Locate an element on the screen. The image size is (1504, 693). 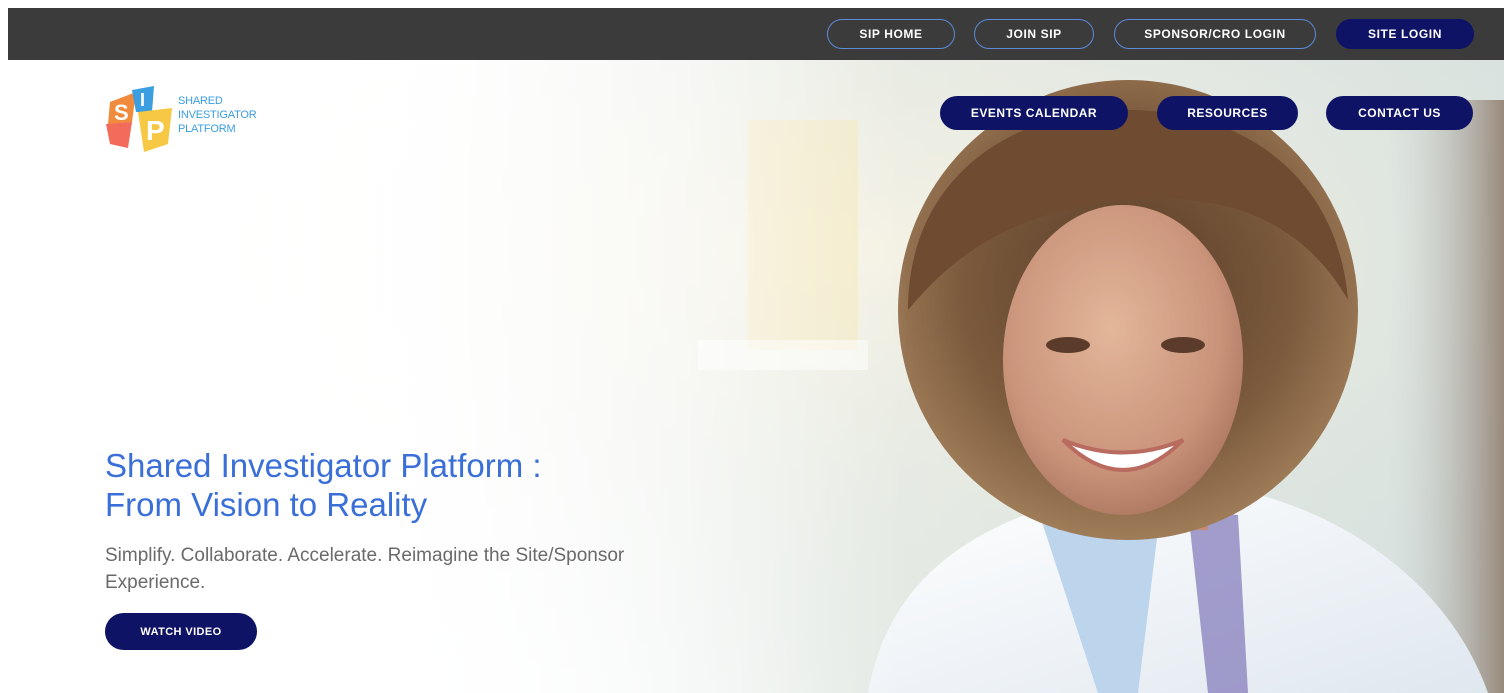
logo-line: PLATFORM is located at coordinates (207, 129).